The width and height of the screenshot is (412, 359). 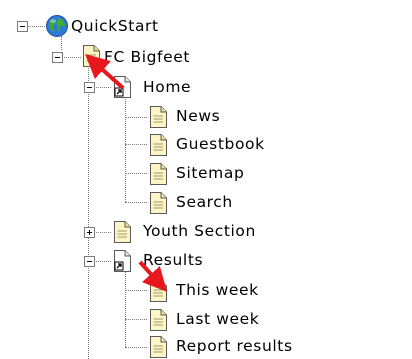 I want to click on tree-node-youth-section: Youth Section, so click(x=199, y=231).